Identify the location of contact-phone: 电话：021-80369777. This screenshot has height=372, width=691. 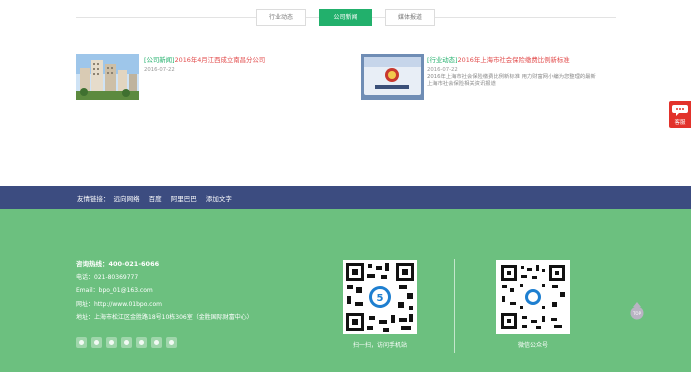
(107, 277).